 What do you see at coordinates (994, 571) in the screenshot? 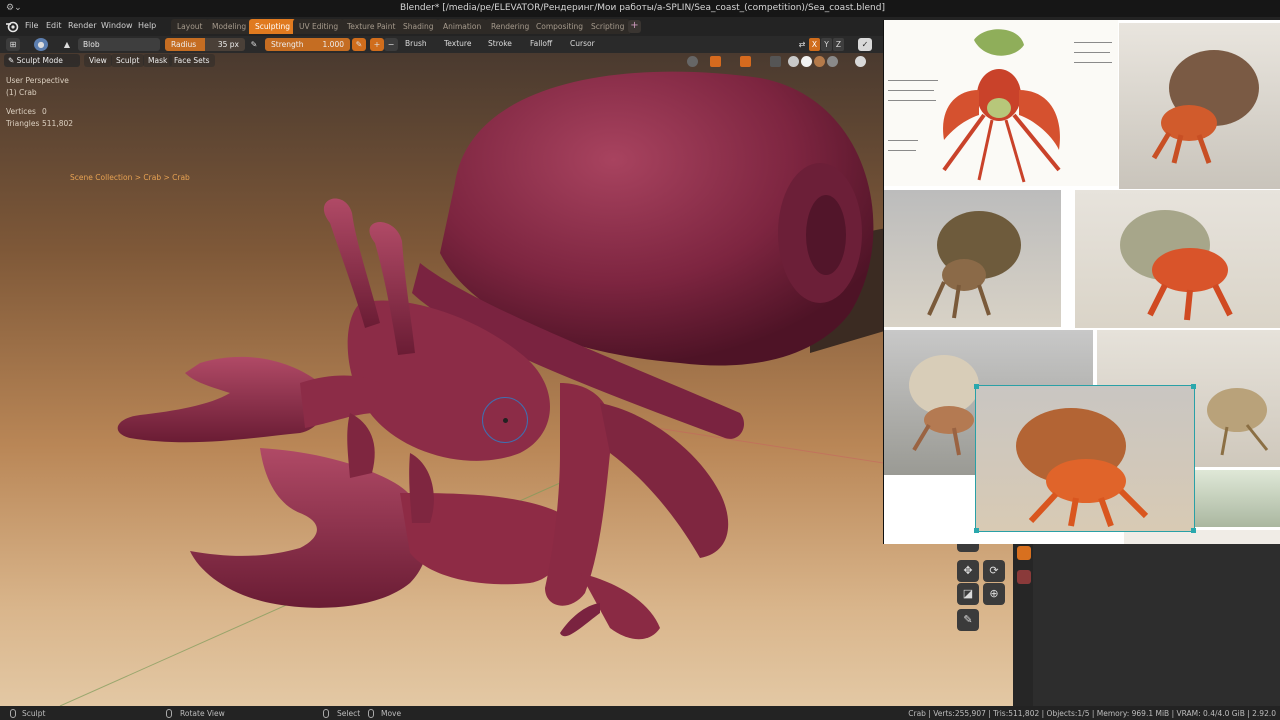
I see `rotate-tool-icon: ⟳` at bounding box center [994, 571].